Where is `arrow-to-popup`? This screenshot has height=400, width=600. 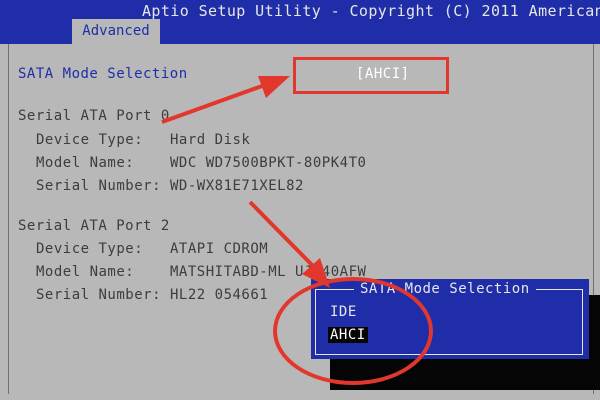
arrow-to-popup is located at coordinates (289, 244).